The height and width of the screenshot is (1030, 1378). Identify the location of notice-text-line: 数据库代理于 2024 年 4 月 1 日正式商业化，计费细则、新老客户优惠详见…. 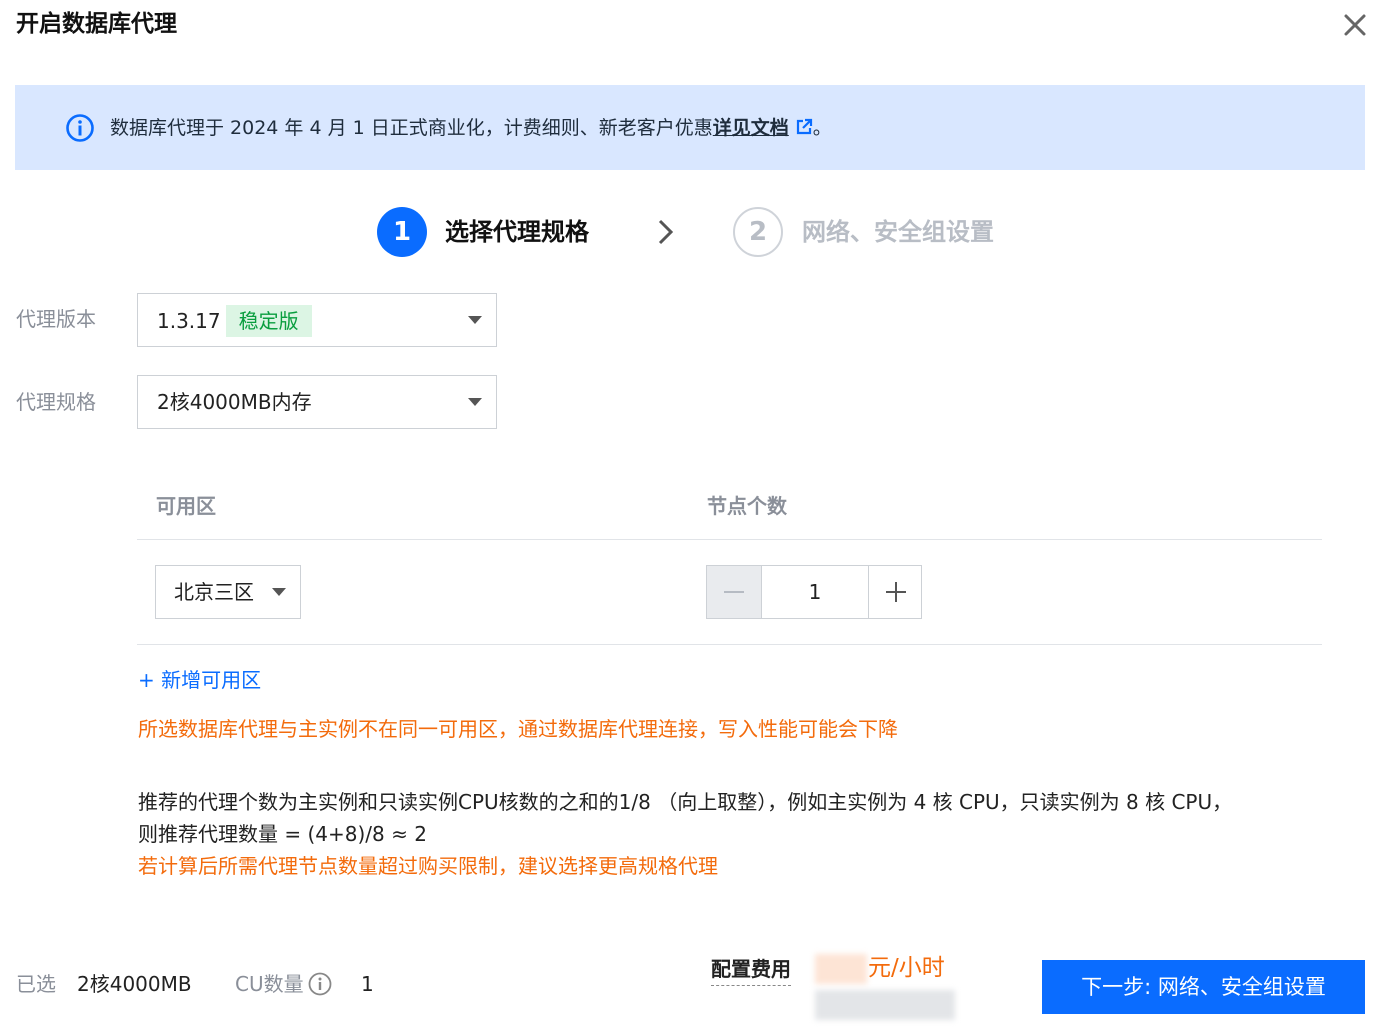
(471, 128).